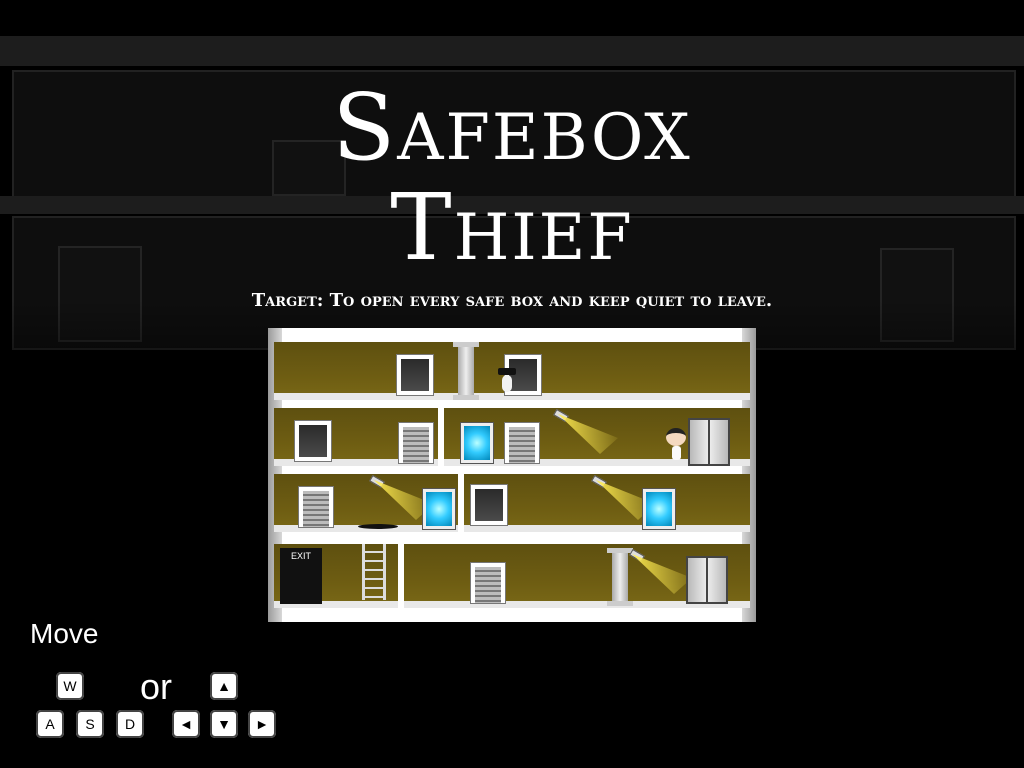 This screenshot has height=768, width=1024. What do you see at coordinates (186, 724) in the screenshot?
I see `key-arrow-left: ◄` at bounding box center [186, 724].